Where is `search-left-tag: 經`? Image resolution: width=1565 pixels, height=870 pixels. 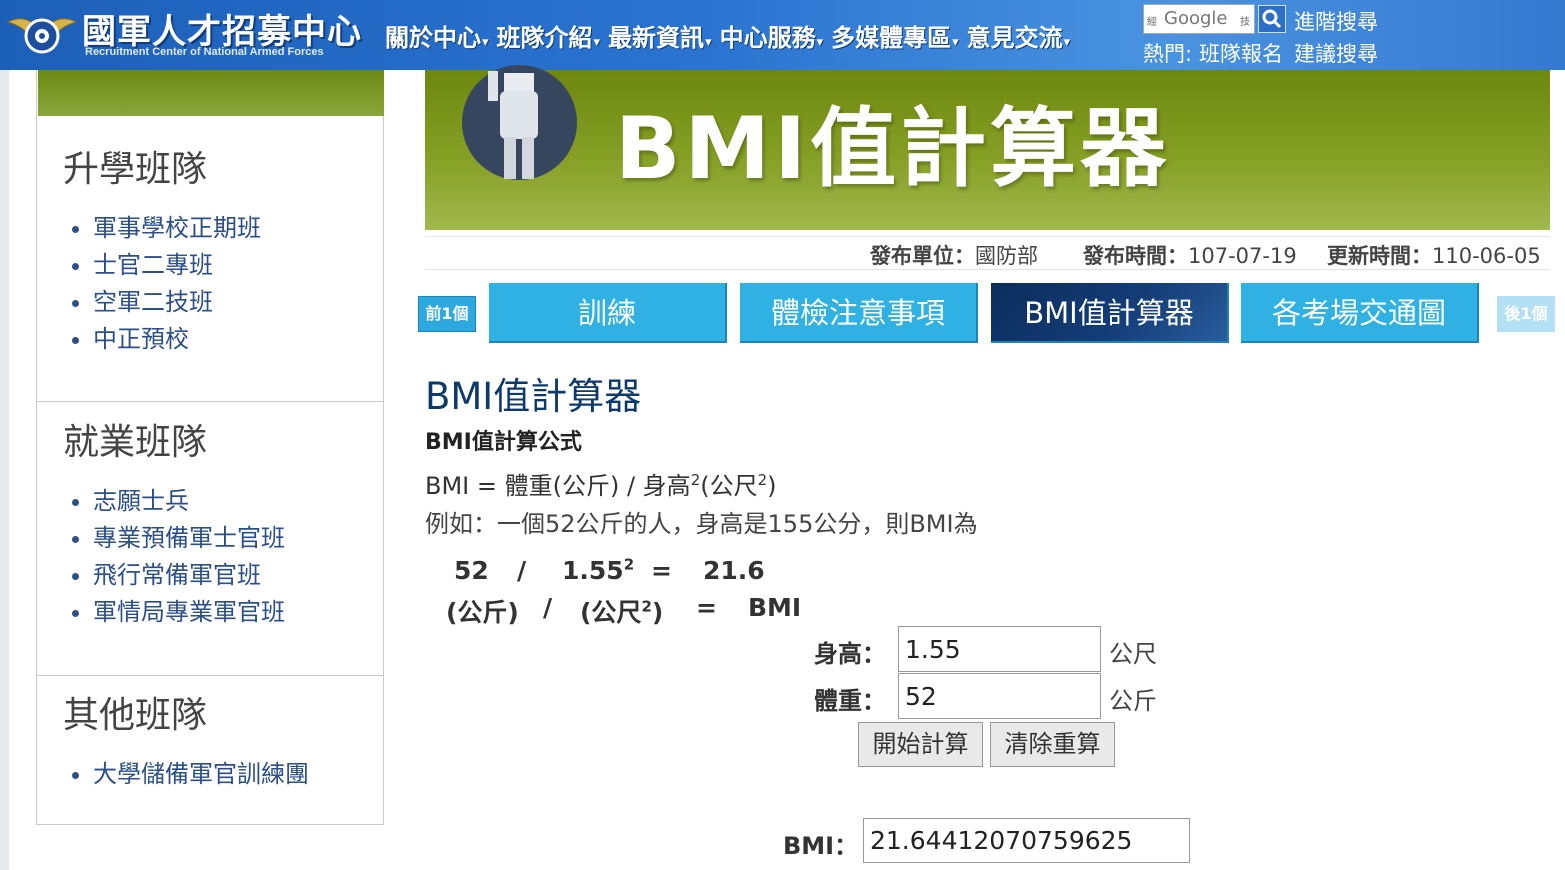 search-left-tag: 經 is located at coordinates (1152, 22).